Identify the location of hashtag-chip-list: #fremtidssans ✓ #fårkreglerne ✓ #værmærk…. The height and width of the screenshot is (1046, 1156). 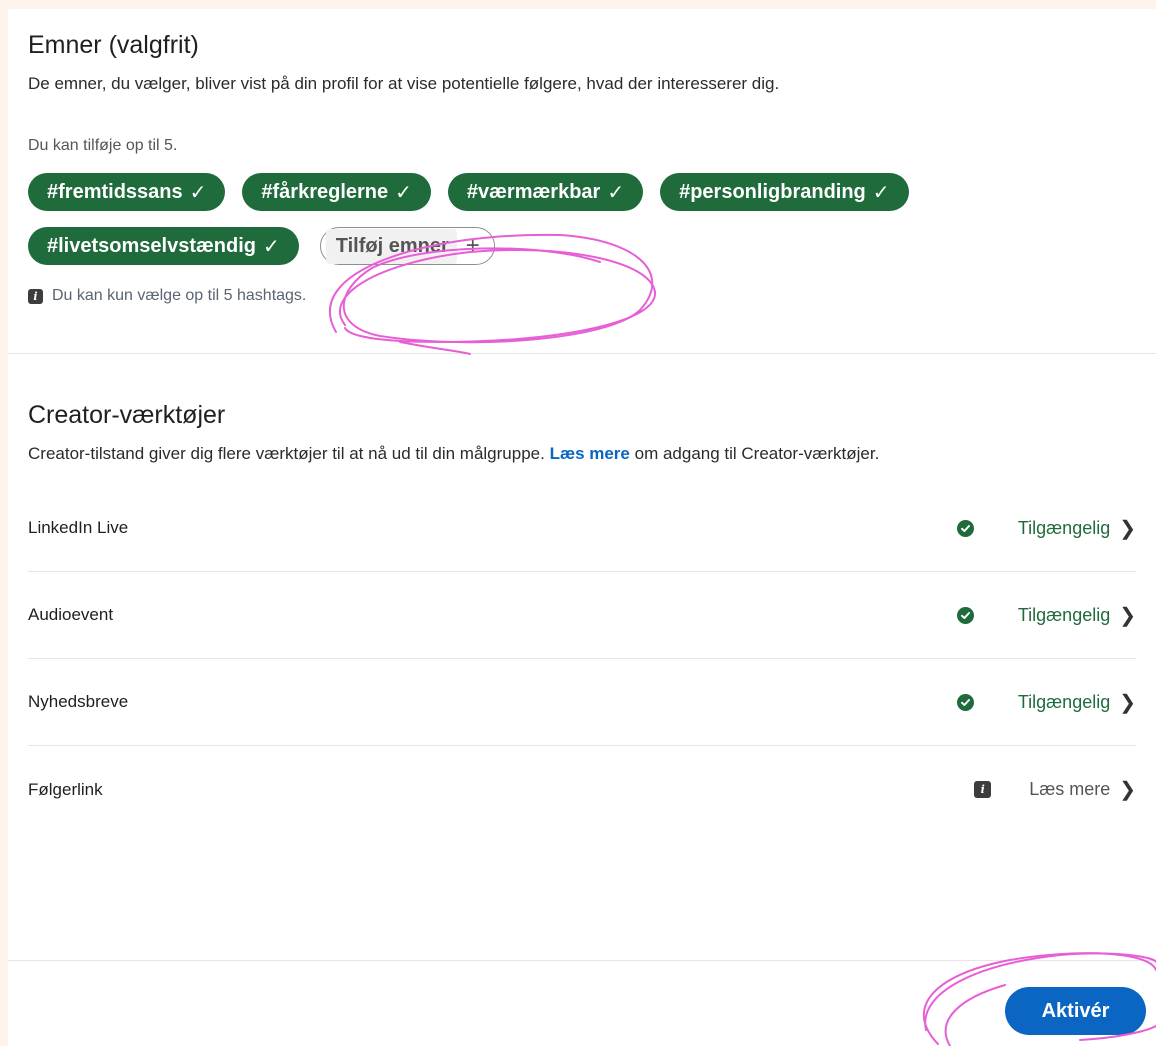
(583, 219).